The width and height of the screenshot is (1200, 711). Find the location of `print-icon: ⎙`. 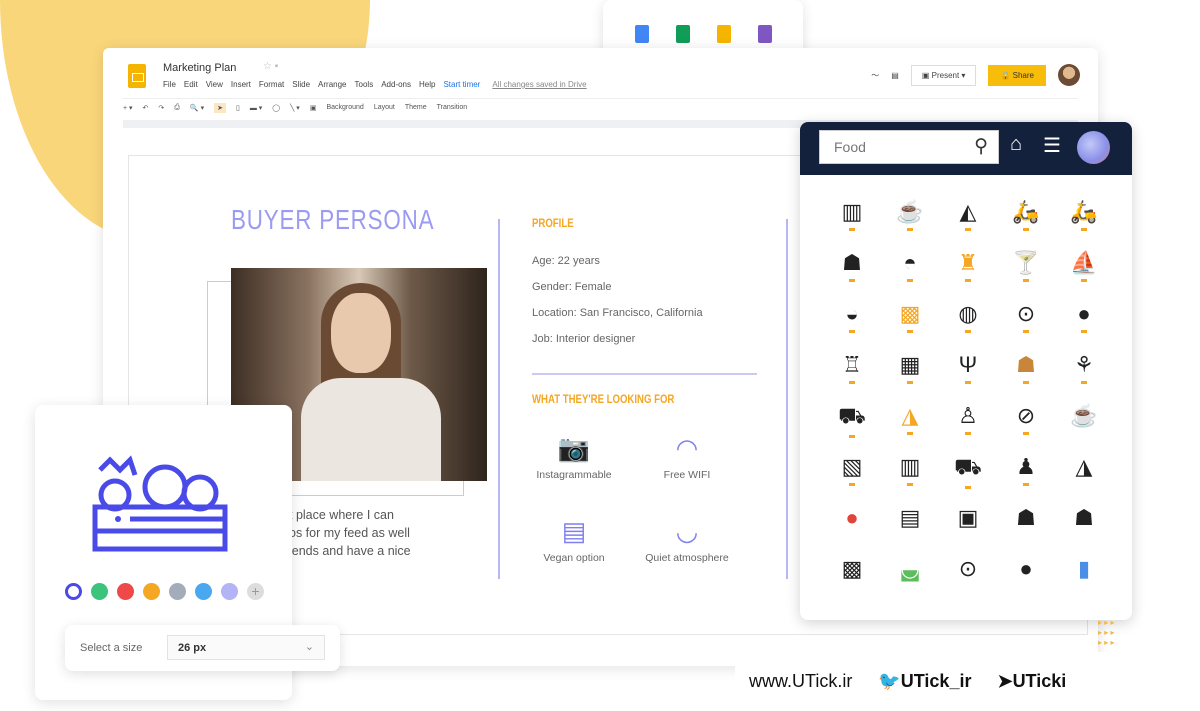

print-icon: ⎙ is located at coordinates (177, 108).